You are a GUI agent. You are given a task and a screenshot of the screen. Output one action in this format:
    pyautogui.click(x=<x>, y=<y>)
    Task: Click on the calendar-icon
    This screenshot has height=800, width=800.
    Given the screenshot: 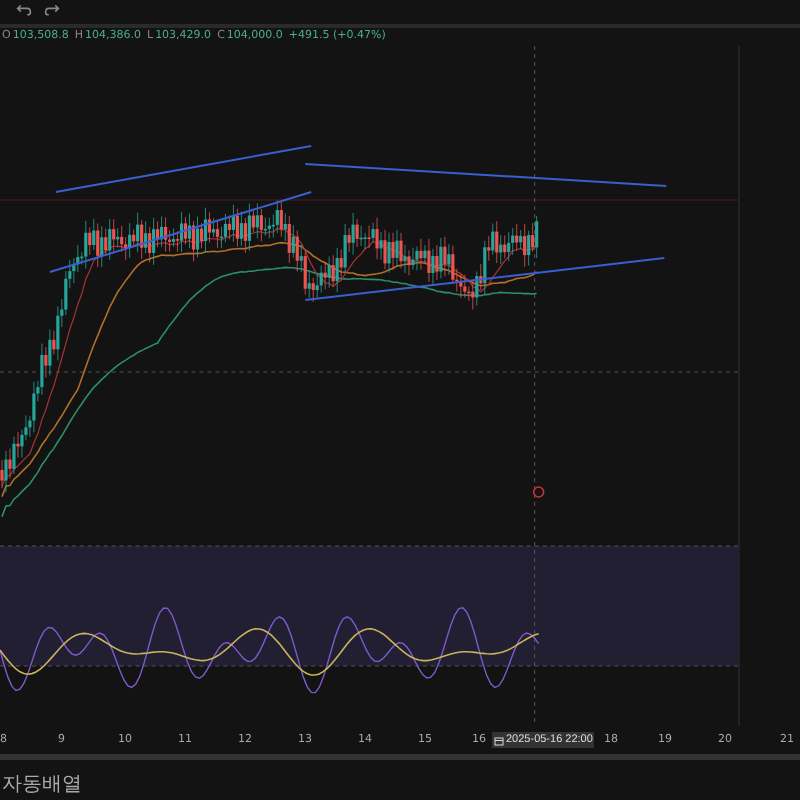 What is the action you would take?
    pyautogui.click(x=499, y=740)
    